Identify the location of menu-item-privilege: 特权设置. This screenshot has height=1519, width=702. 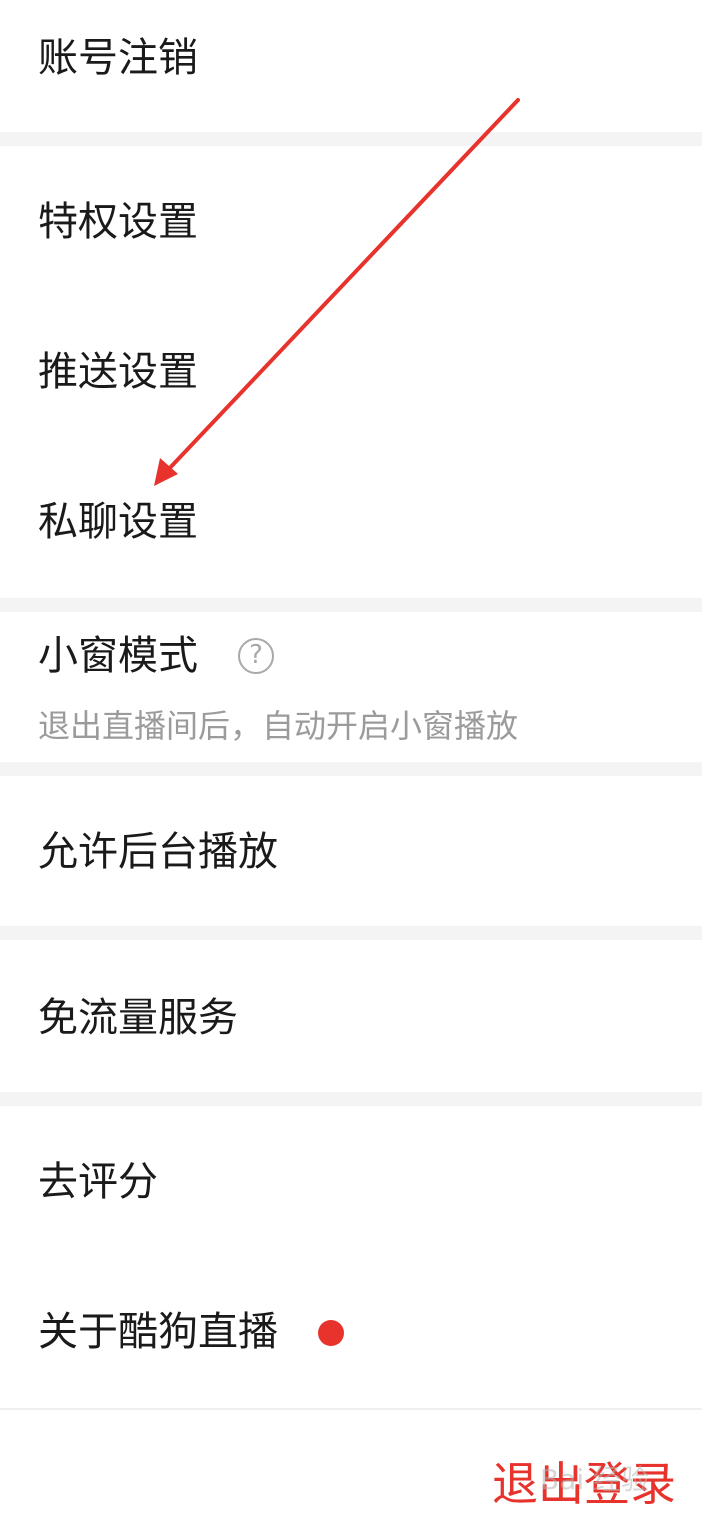
(351, 221).